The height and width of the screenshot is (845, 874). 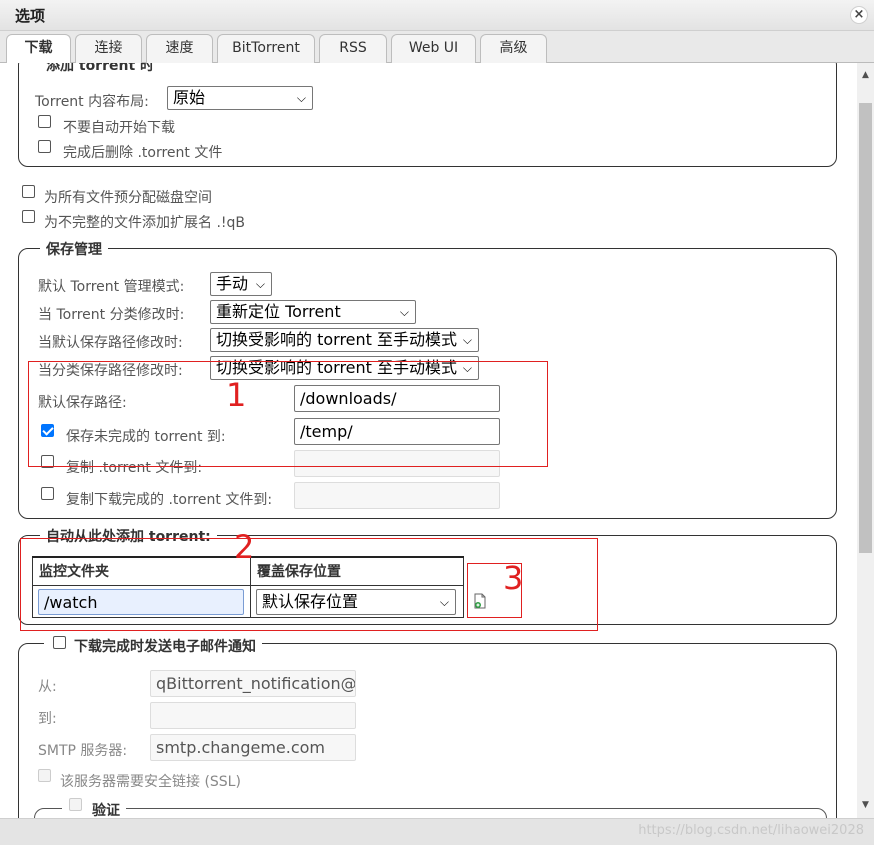 I want to click on content-layout-select: 原始 ⌵, so click(x=240, y=98).